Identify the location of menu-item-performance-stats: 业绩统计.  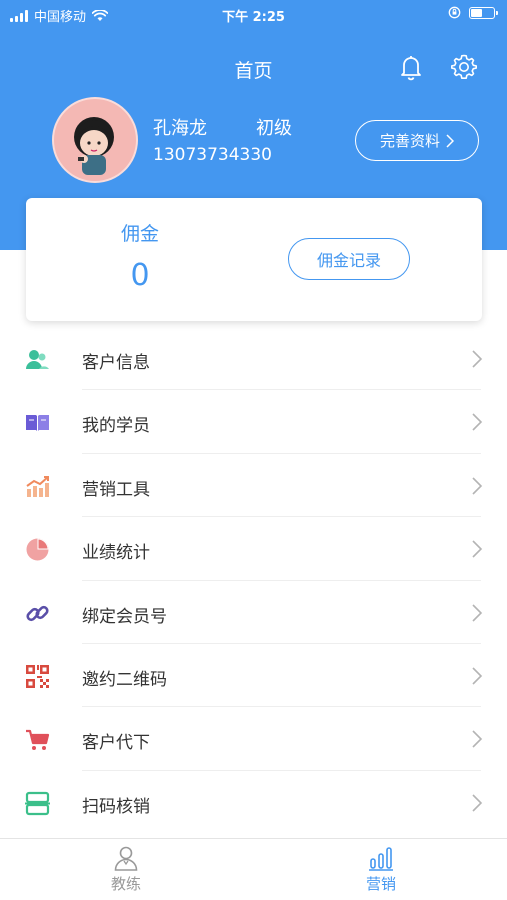
(253, 549).